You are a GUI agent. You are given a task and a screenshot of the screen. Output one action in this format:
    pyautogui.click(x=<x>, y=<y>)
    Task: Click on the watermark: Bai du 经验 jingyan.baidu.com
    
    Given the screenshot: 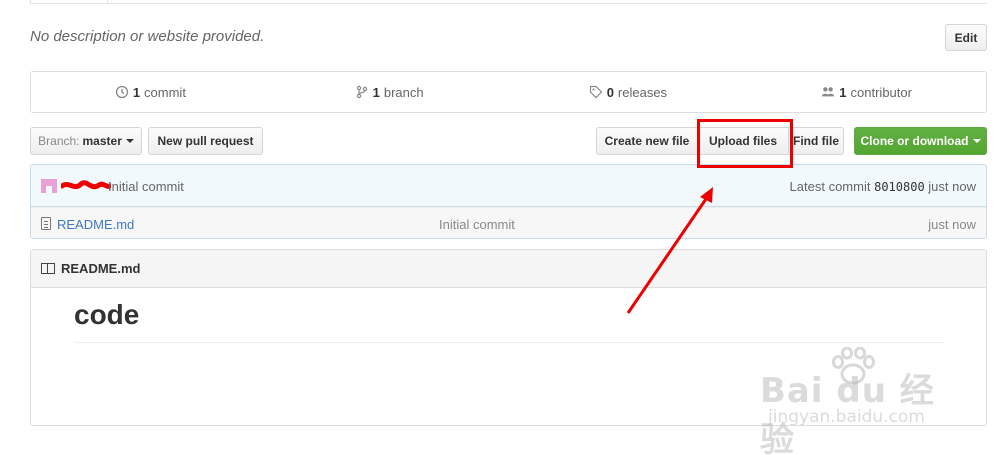 What is the action you would take?
    pyautogui.click(x=860, y=400)
    